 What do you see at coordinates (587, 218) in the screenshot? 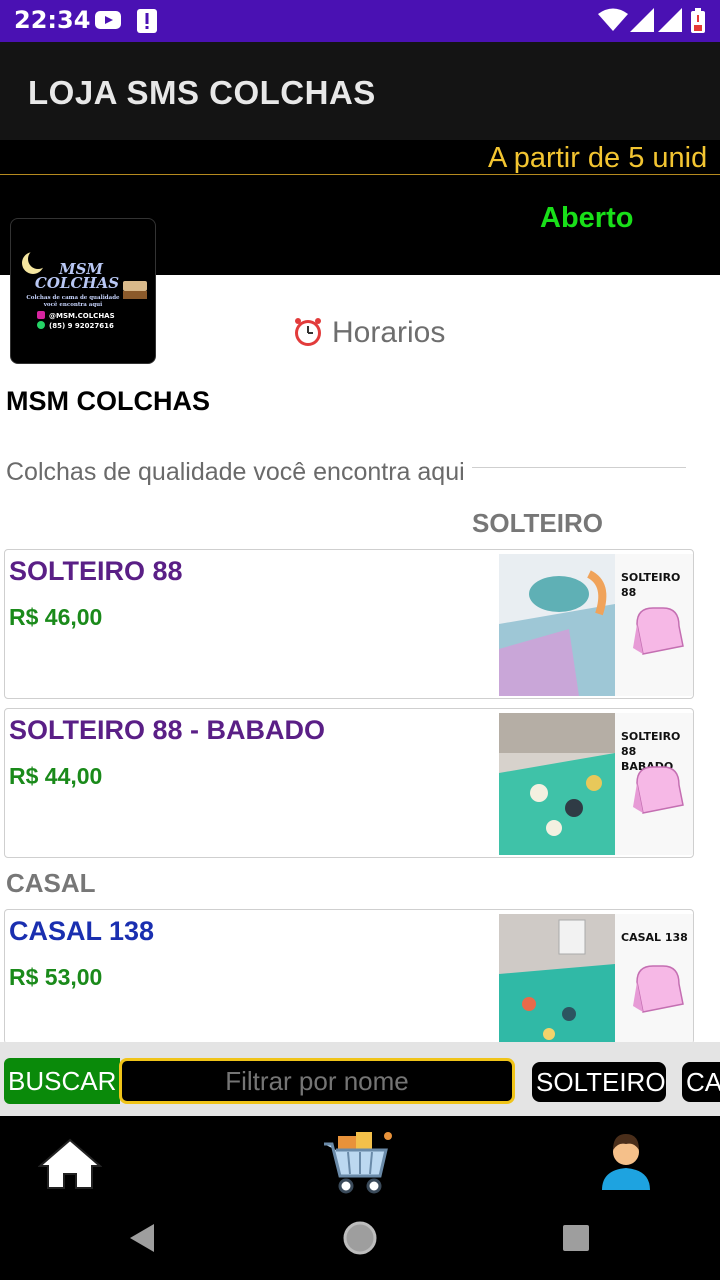
I see `open-status: Aberto` at bounding box center [587, 218].